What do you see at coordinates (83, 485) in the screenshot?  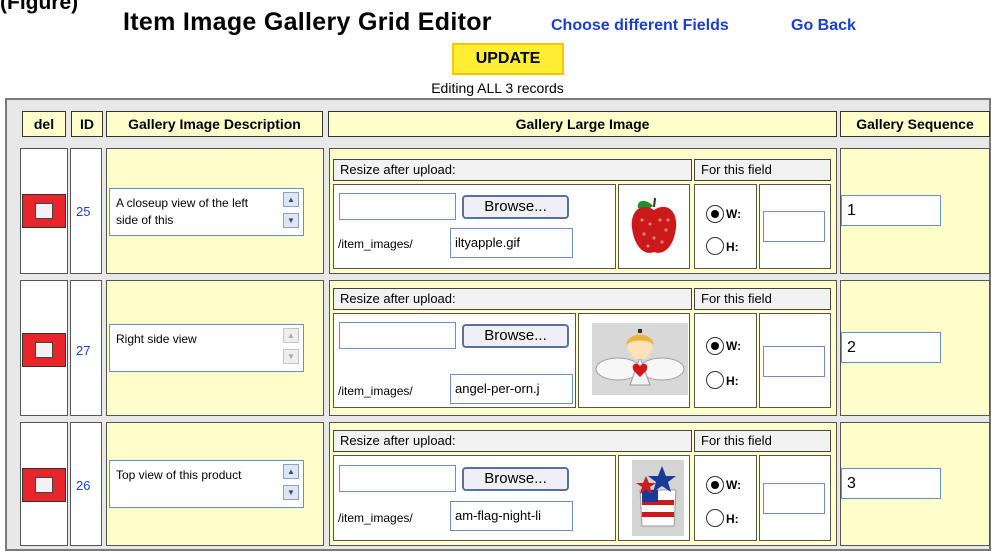 I see `record-id: 26` at bounding box center [83, 485].